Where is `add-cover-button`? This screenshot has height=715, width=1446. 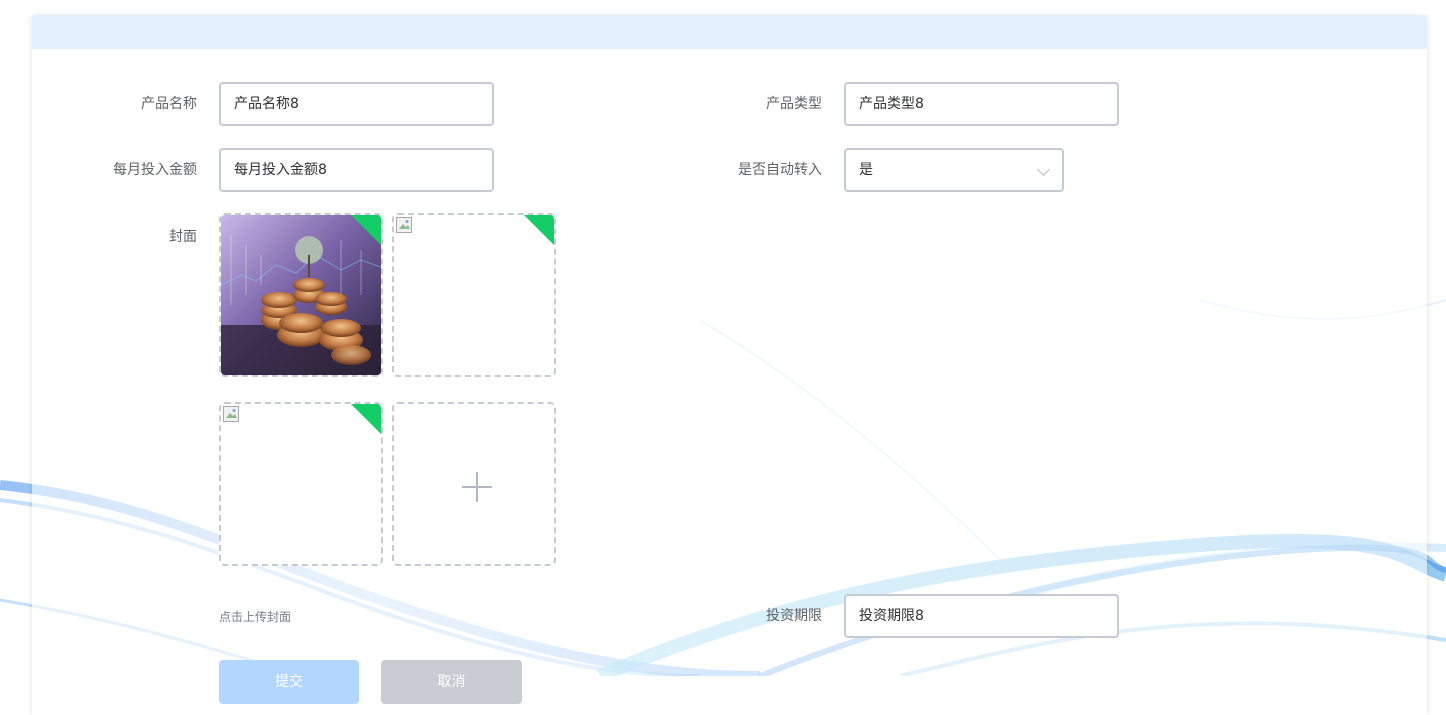
add-cover-button is located at coordinates (474, 484).